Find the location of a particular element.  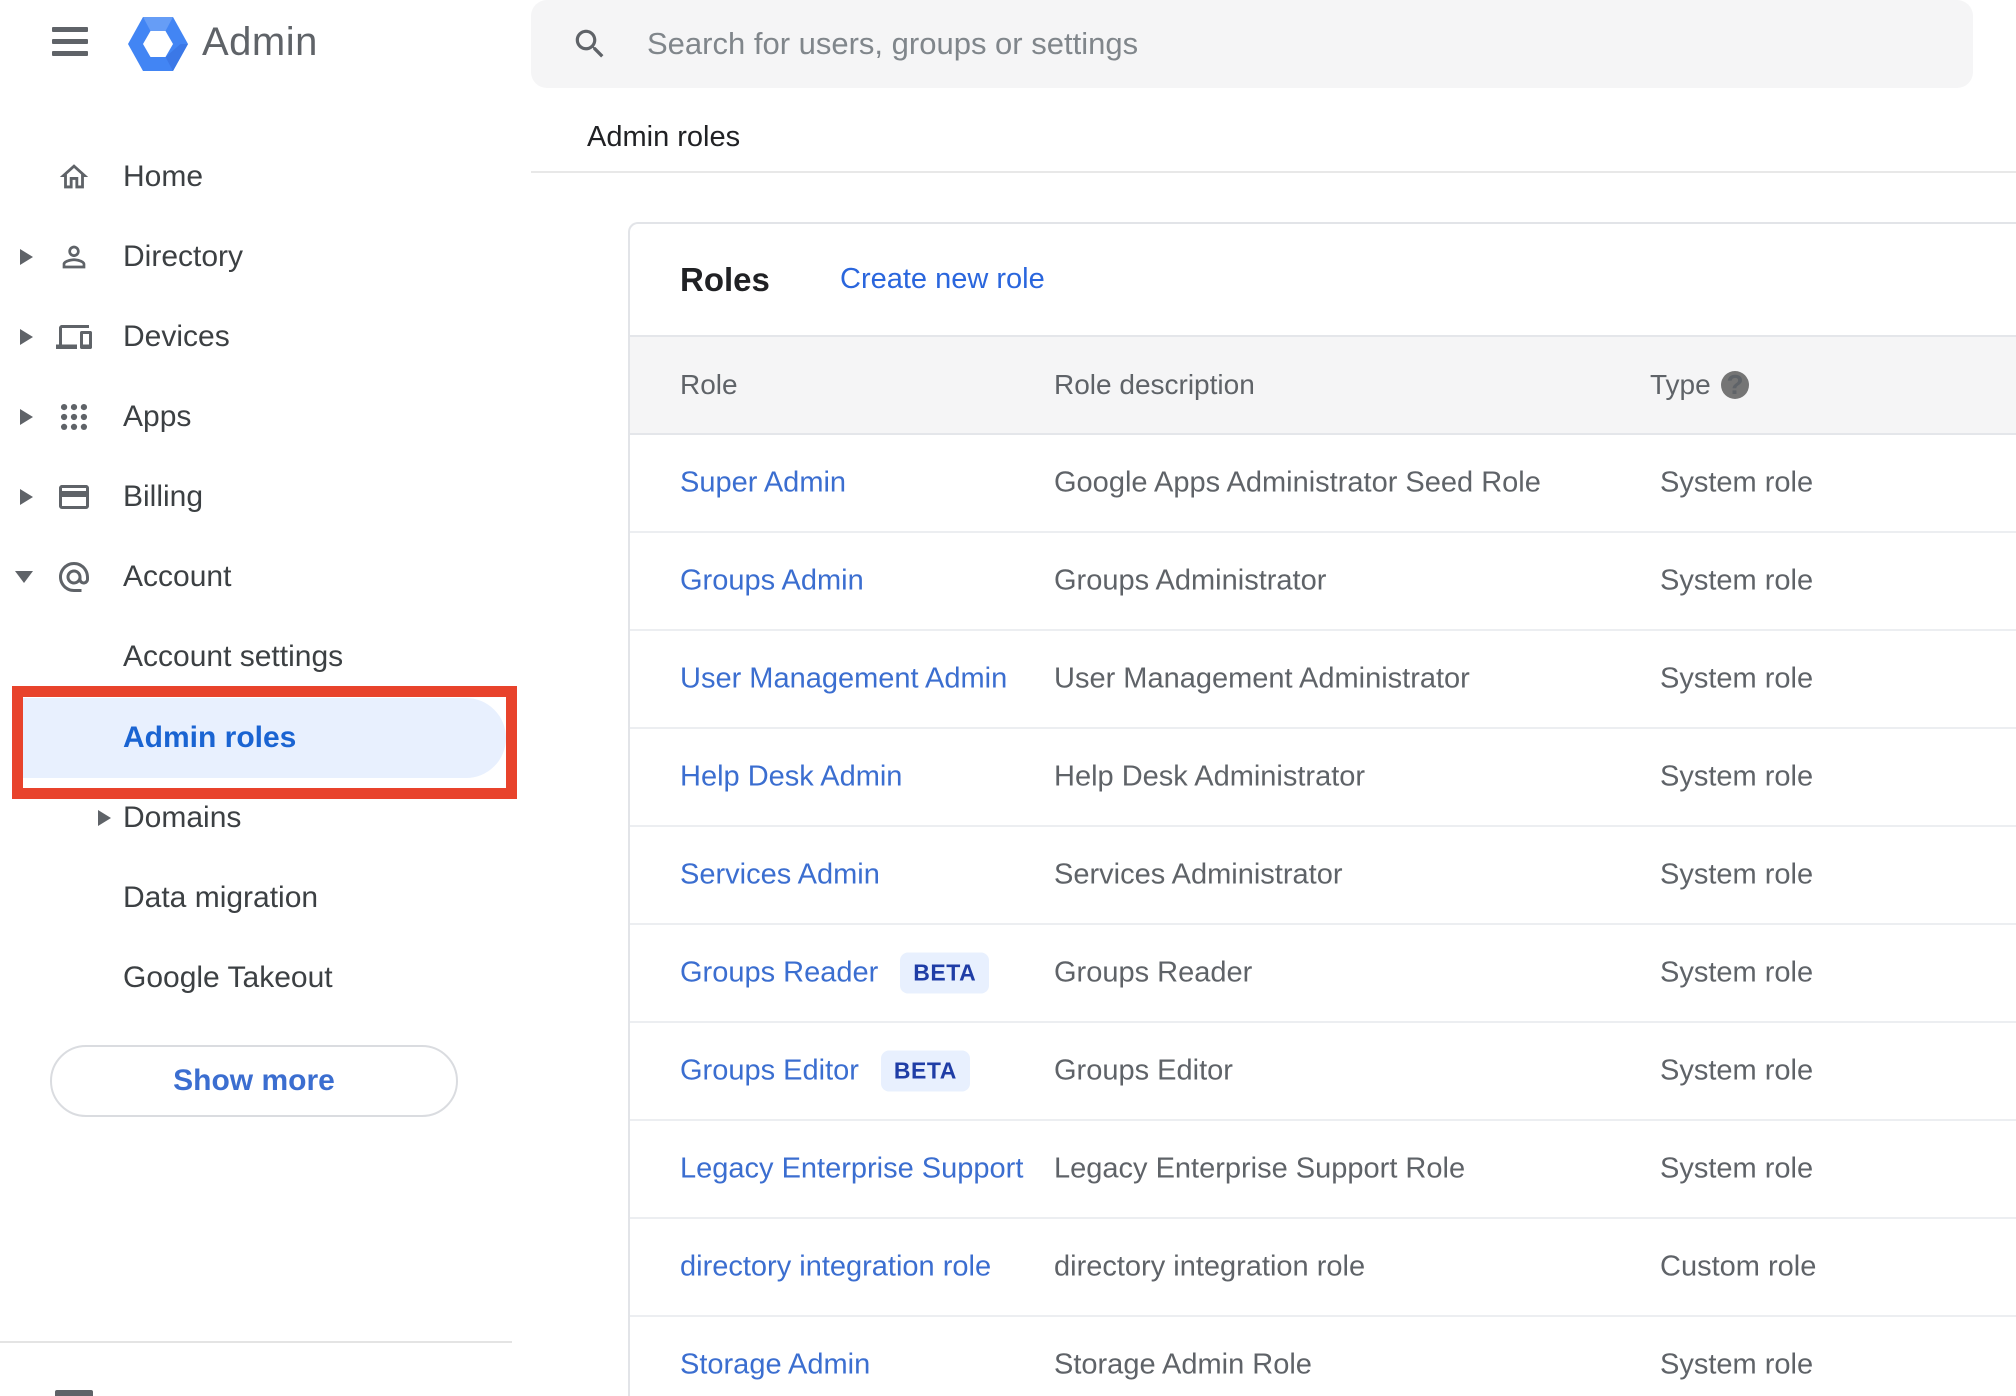

role-link: Legacy Enterprise Support is located at coordinates (851, 1169).